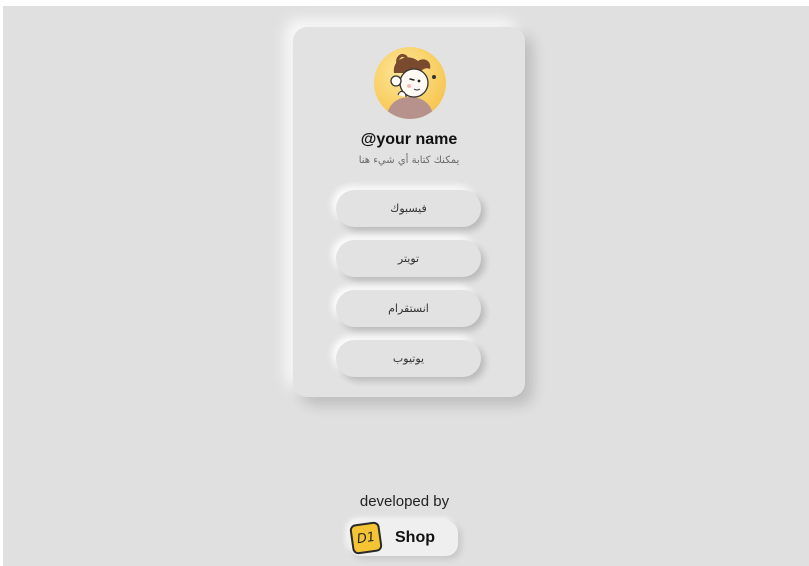  I want to click on twitter-link-label: تويتر, so click(408, 258).